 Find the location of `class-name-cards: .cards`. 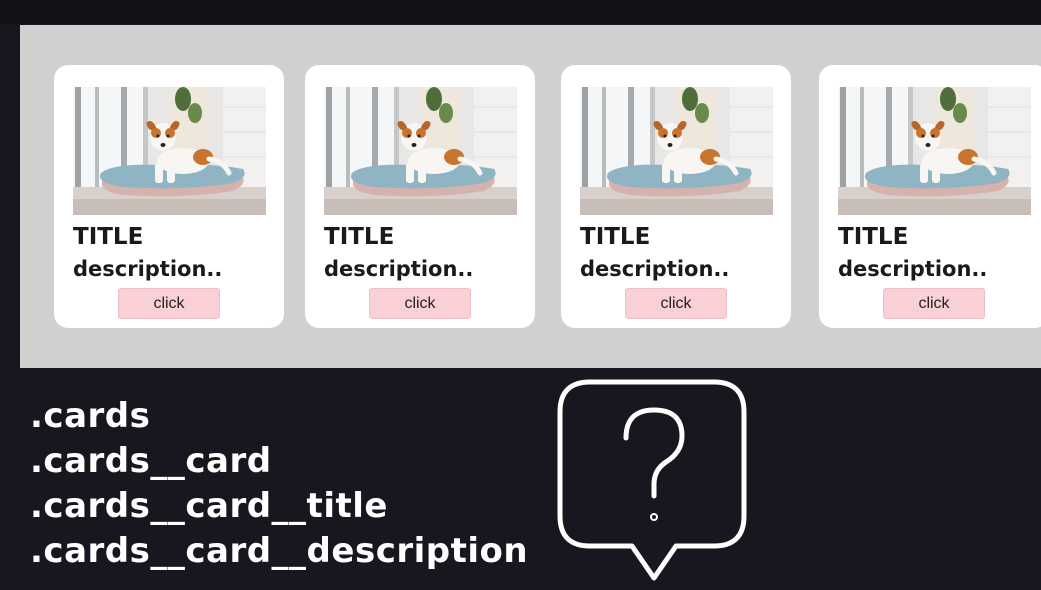

class-name-cards: .cards is located at coordinates (90, 416).